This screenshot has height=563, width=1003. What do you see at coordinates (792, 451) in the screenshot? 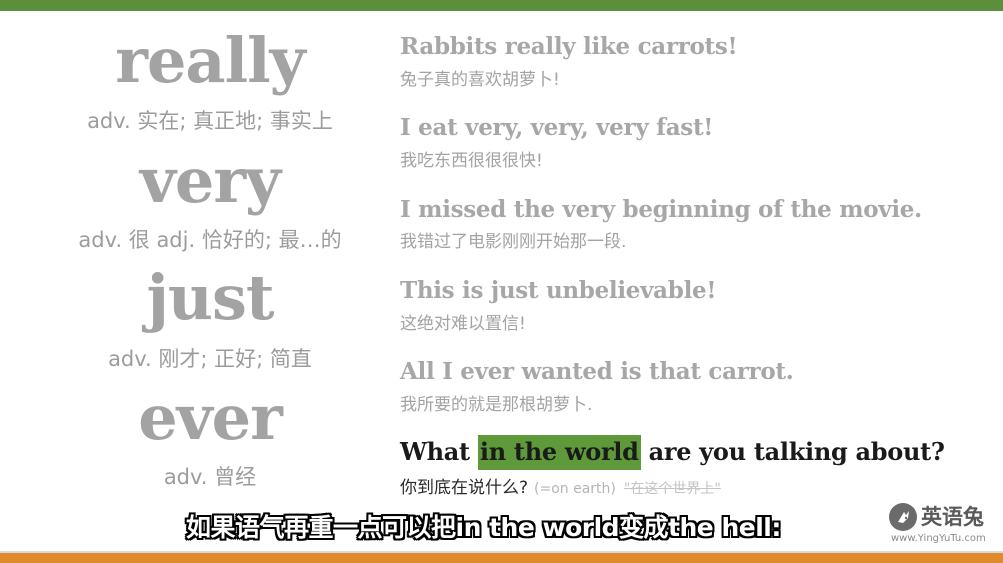
I see `active-sentence-after: are you talking about?` at bounding box center [792, 451].